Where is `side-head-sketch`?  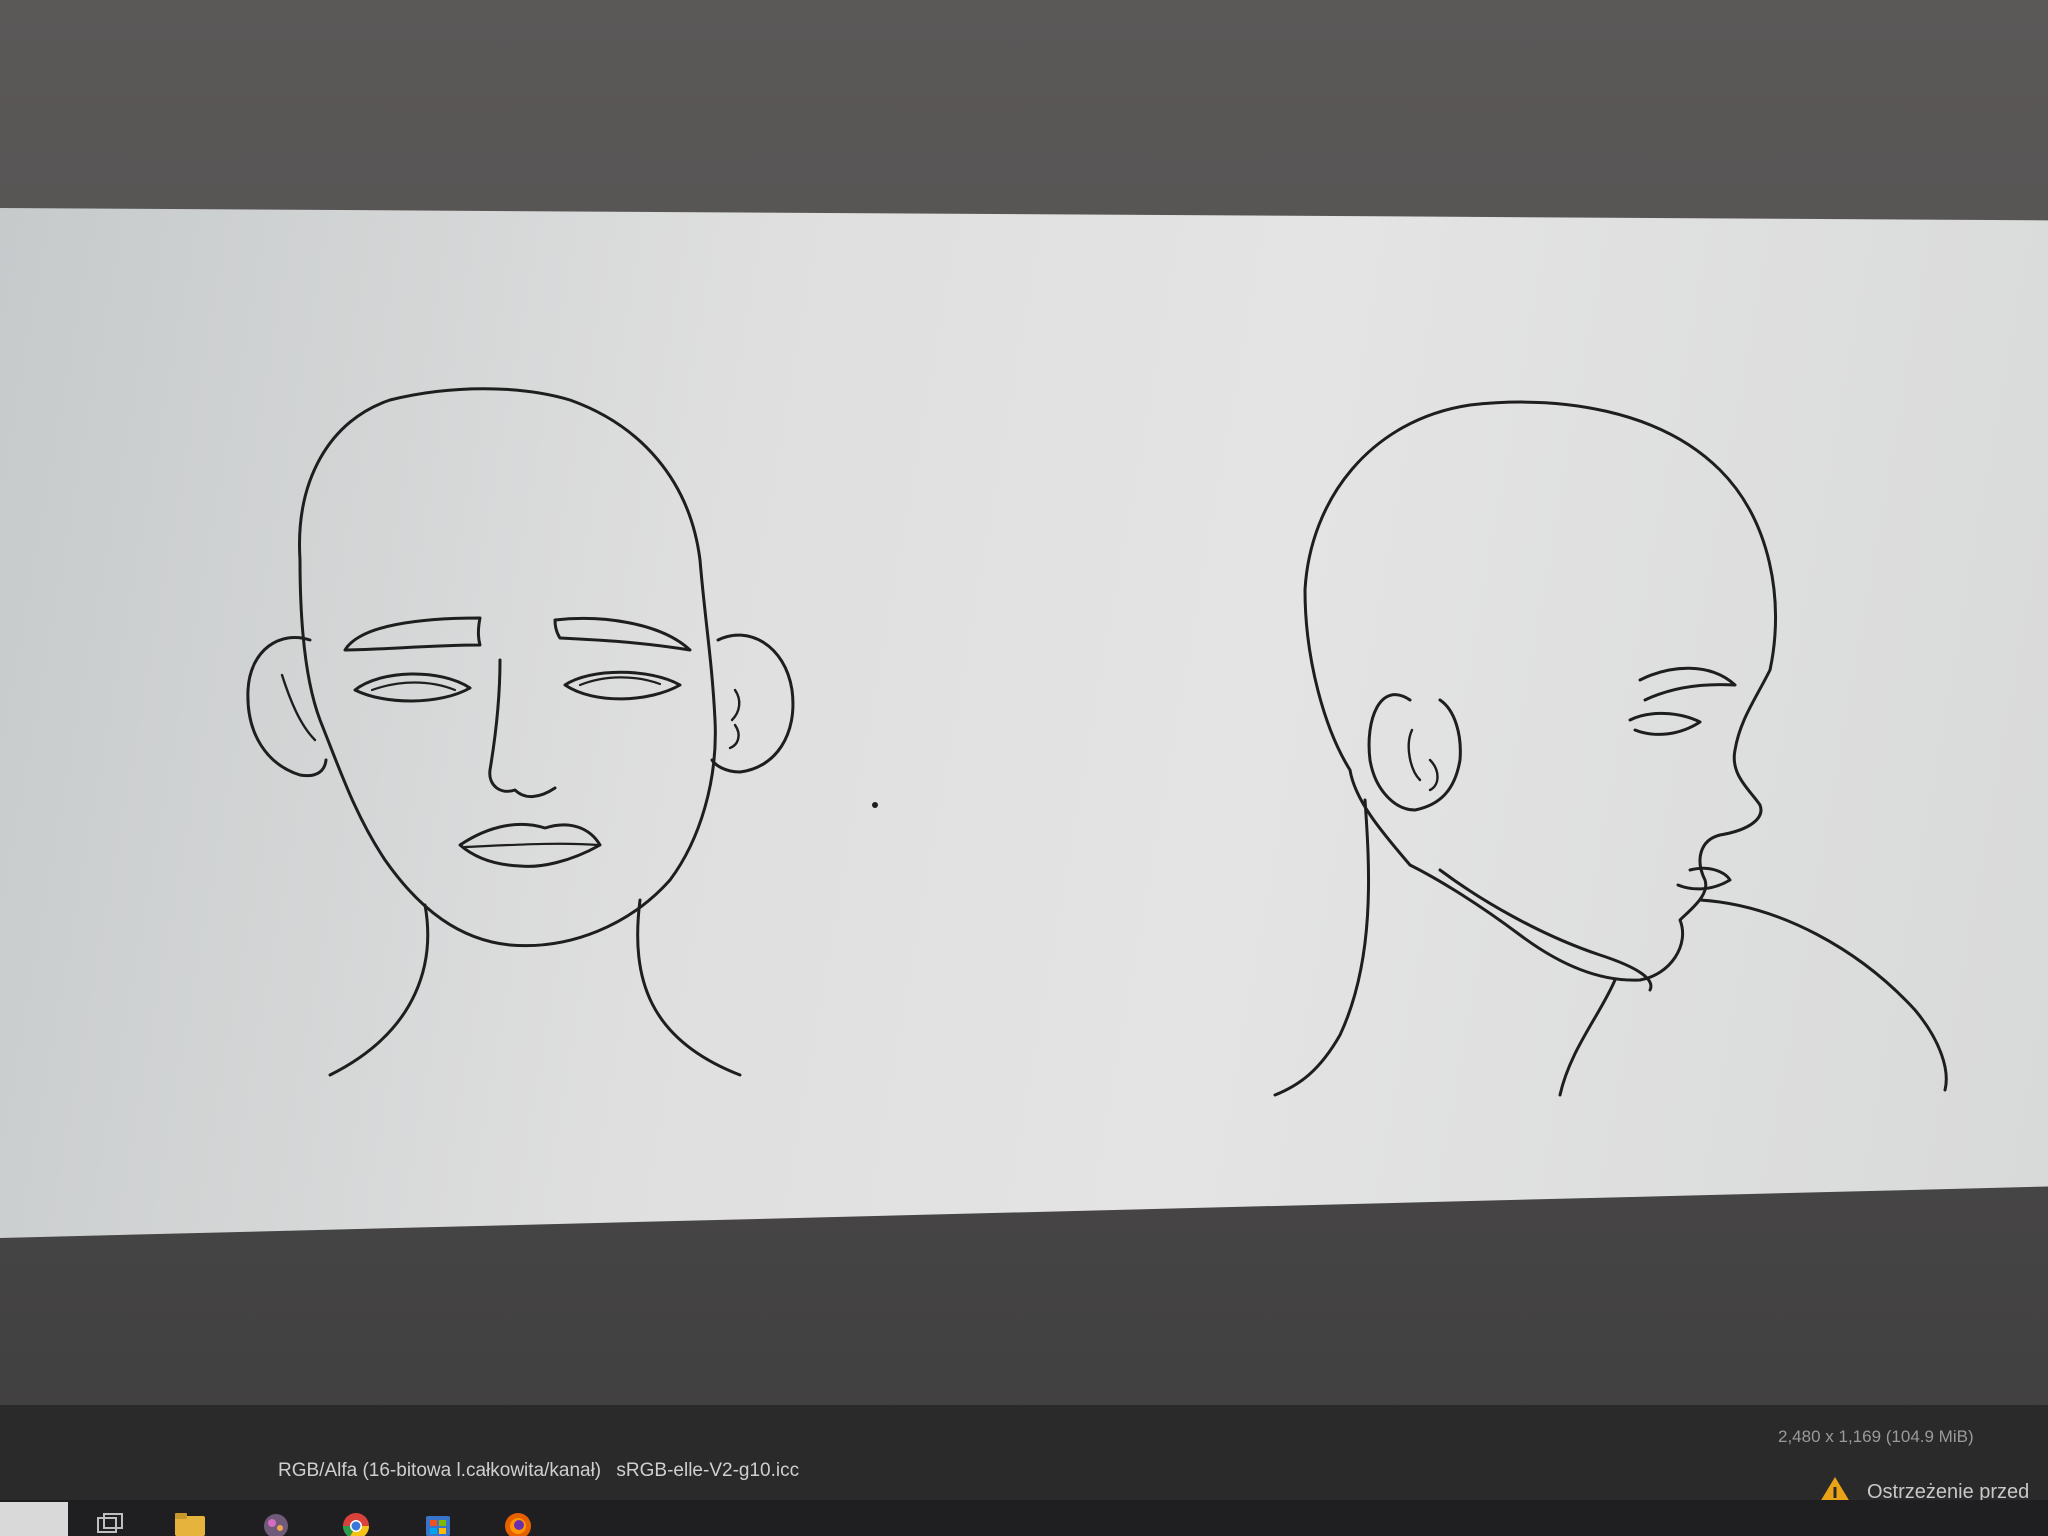 side-head-sketch is located at coordinates (1610, 748).